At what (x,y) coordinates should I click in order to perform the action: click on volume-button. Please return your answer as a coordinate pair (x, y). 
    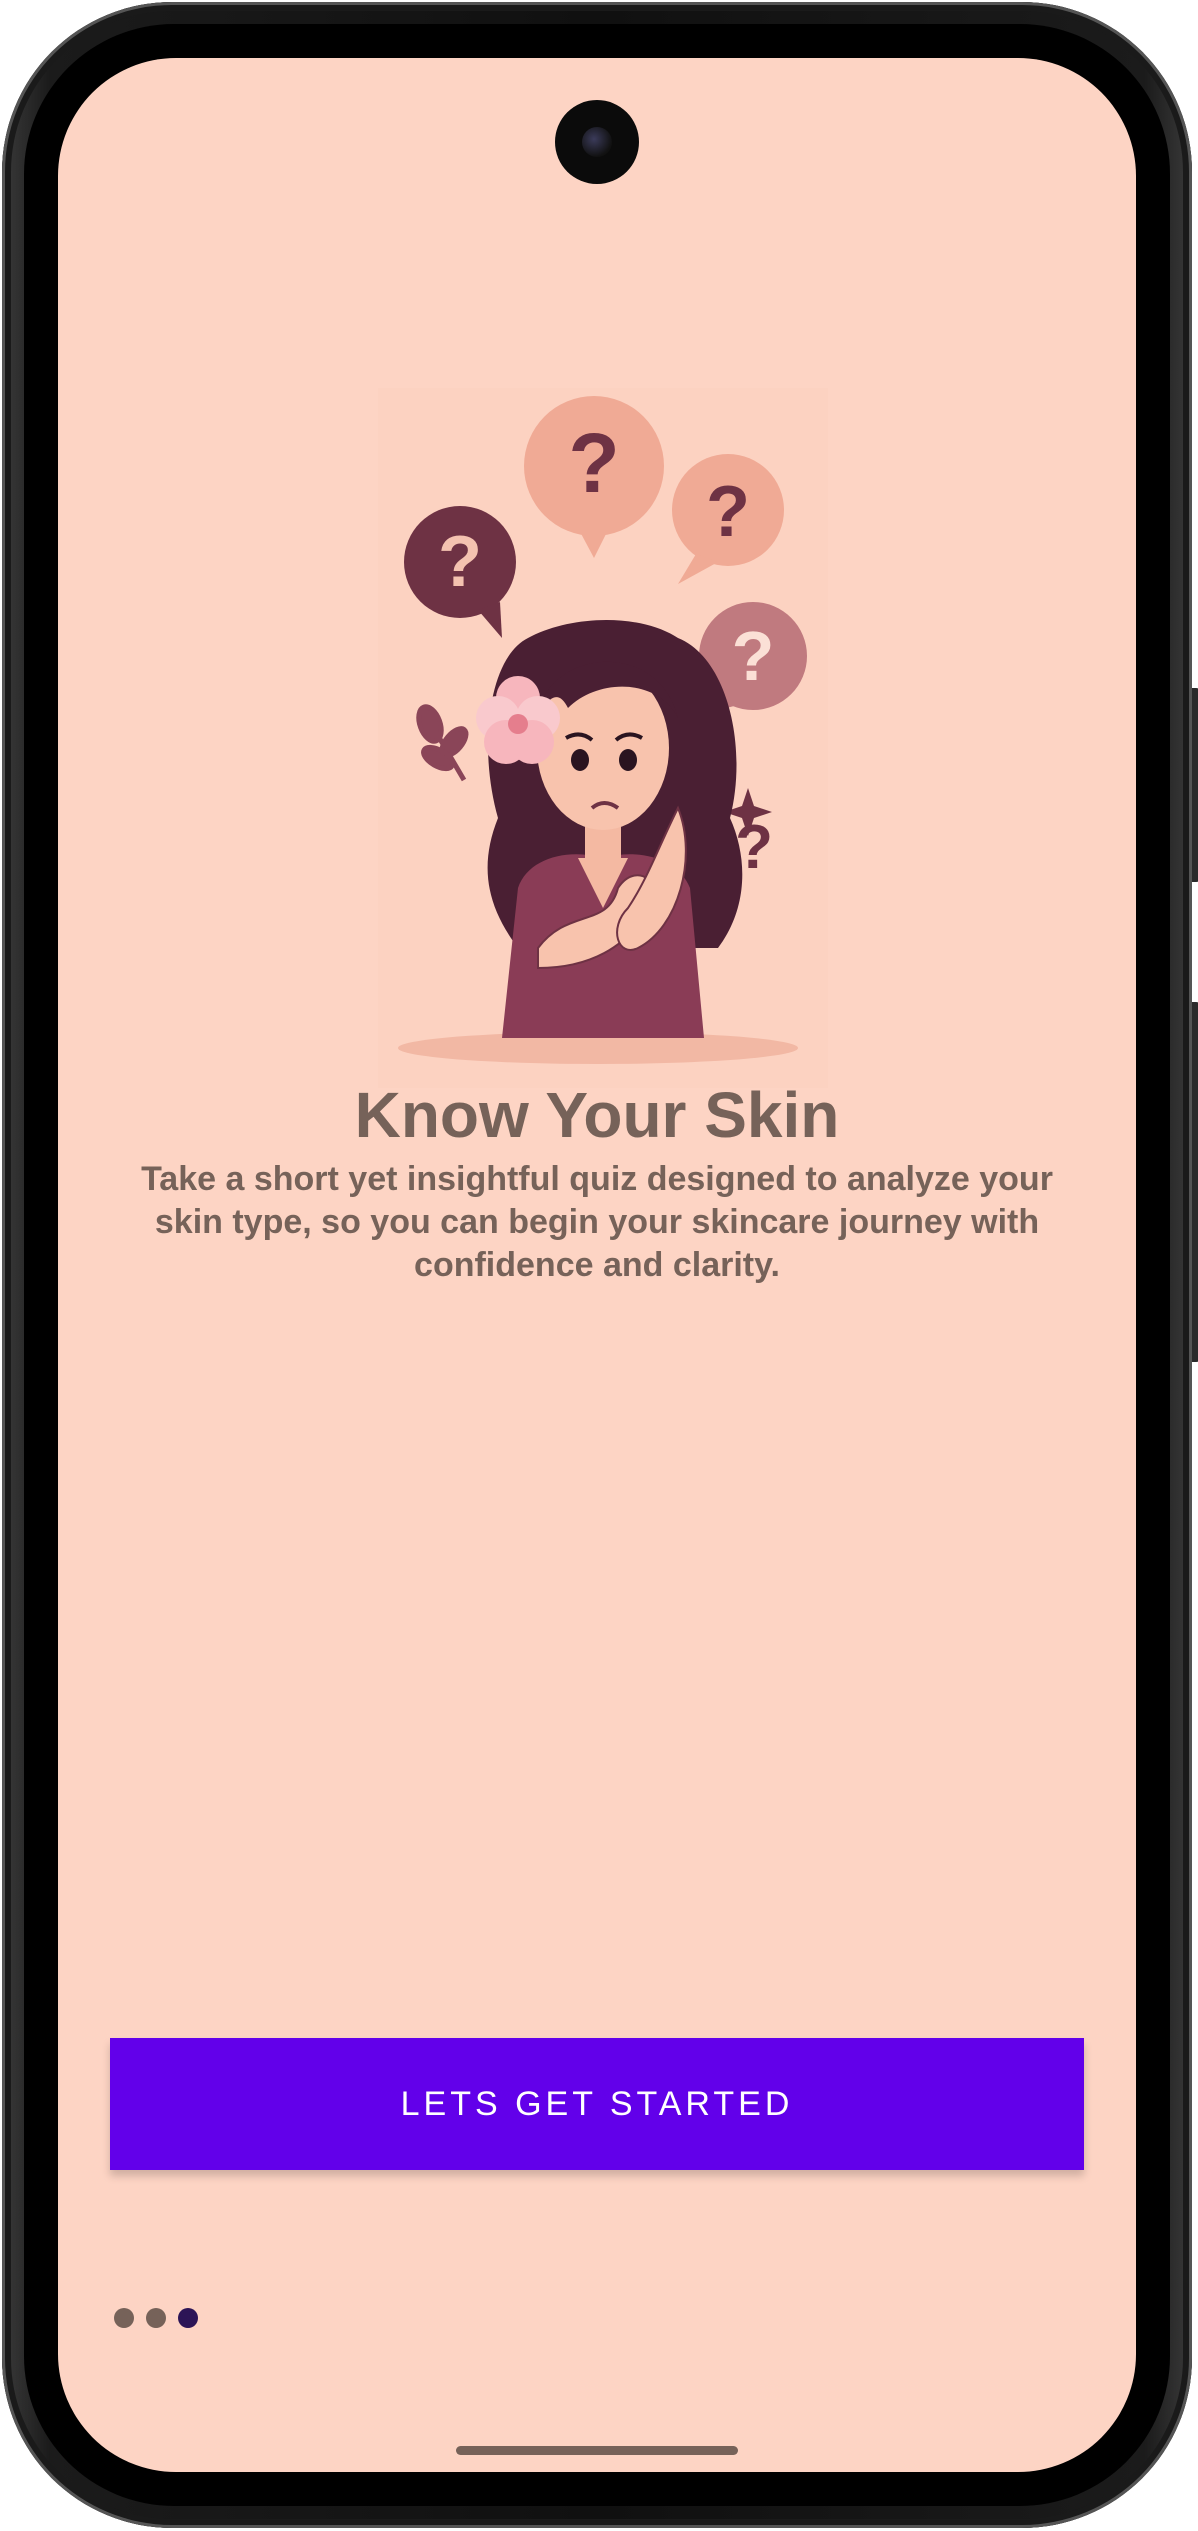
    Looking at the image, I should click on (1195, 1182).